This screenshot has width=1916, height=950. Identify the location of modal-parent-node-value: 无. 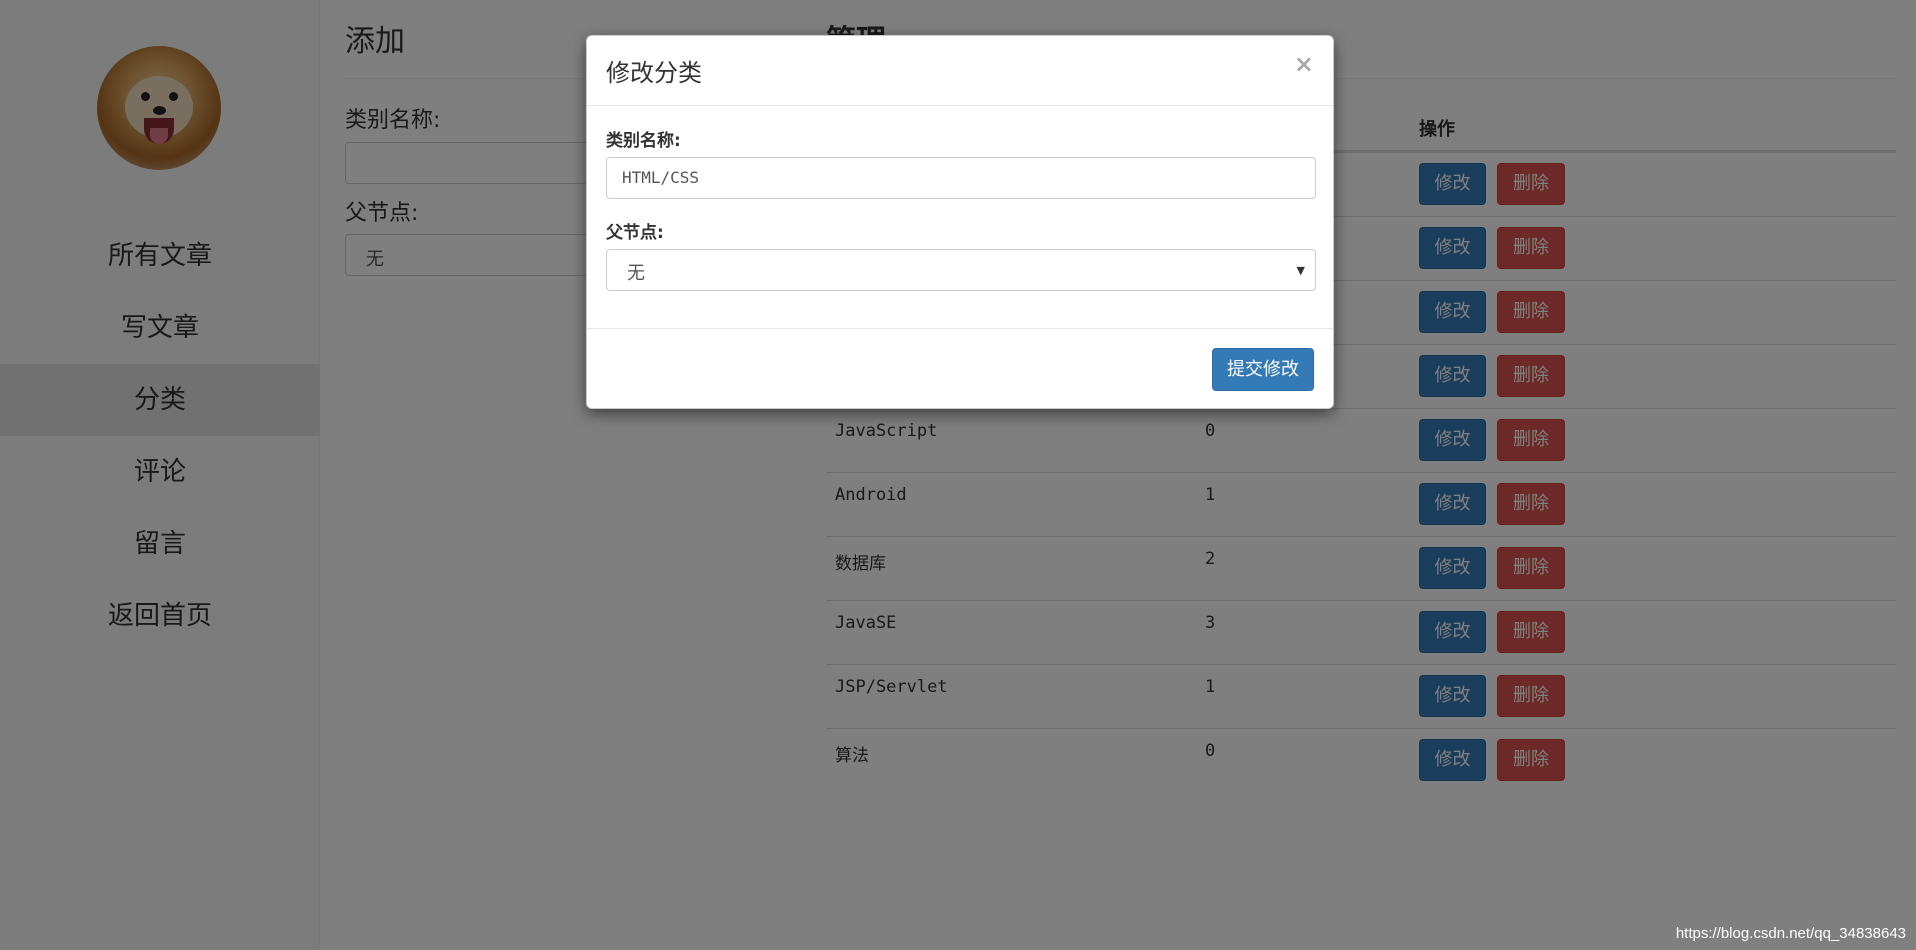
(636, 273).